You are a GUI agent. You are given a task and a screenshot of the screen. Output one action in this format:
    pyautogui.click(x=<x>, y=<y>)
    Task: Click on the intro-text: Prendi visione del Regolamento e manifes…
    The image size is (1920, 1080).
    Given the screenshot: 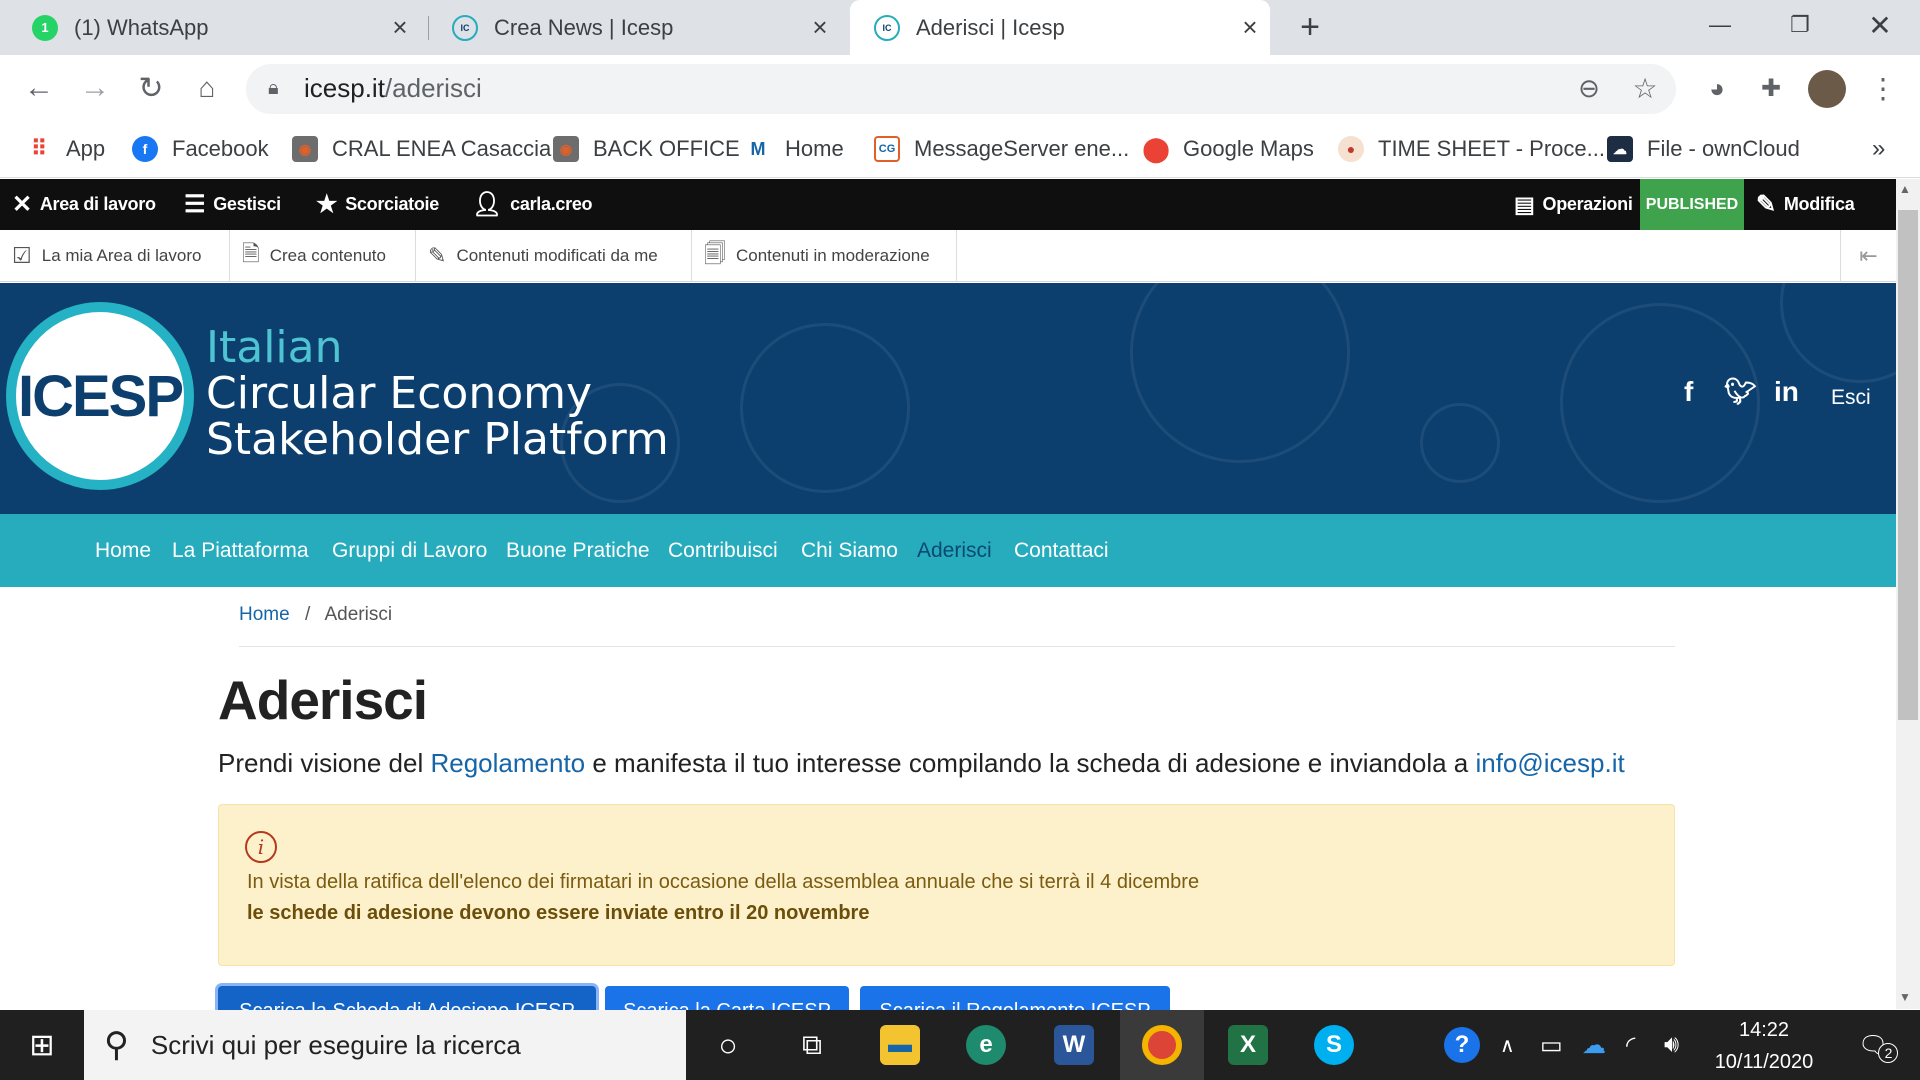 What is the action you would take?
    pyautogui.click(x=921, y=763)
    